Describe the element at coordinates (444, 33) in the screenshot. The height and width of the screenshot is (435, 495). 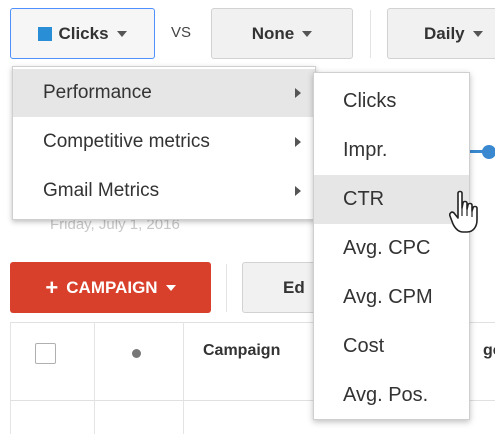
I see `range-label: Daily` at that location.